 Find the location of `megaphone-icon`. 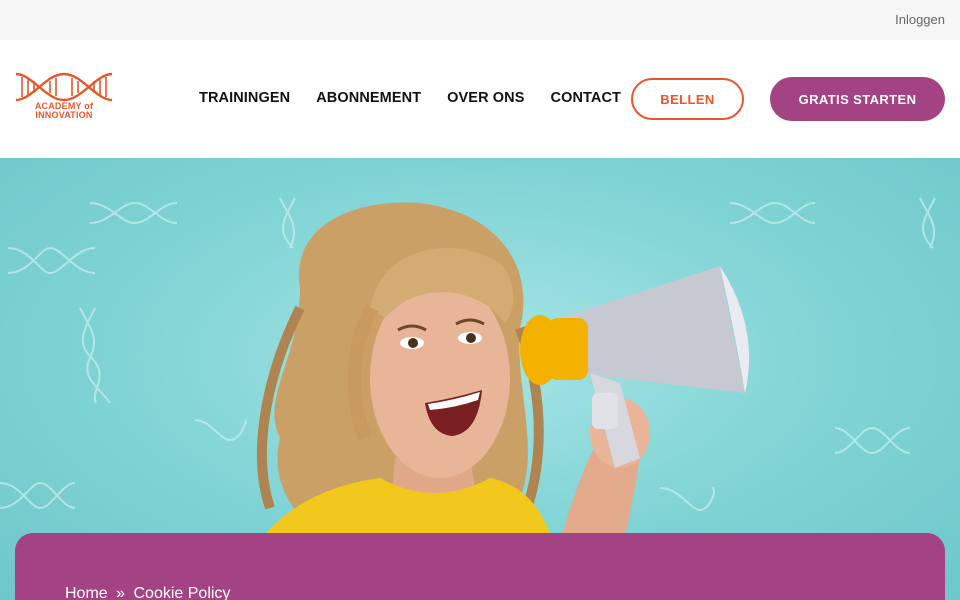

megaphone-icon is located at coordinates (635, 367).